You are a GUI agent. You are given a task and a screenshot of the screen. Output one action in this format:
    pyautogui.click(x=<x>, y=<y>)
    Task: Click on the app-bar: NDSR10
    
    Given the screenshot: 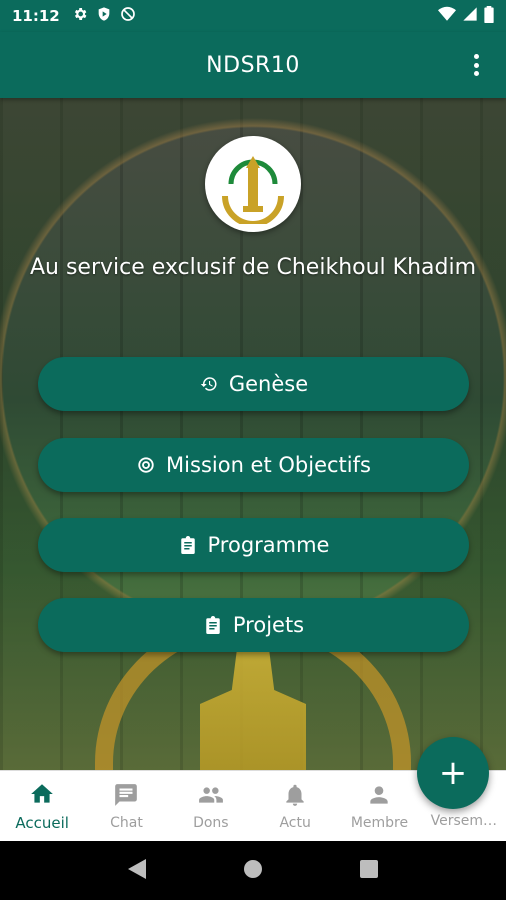 What is the action you would take?
    pyautogui.click(x=253, y=65)
    